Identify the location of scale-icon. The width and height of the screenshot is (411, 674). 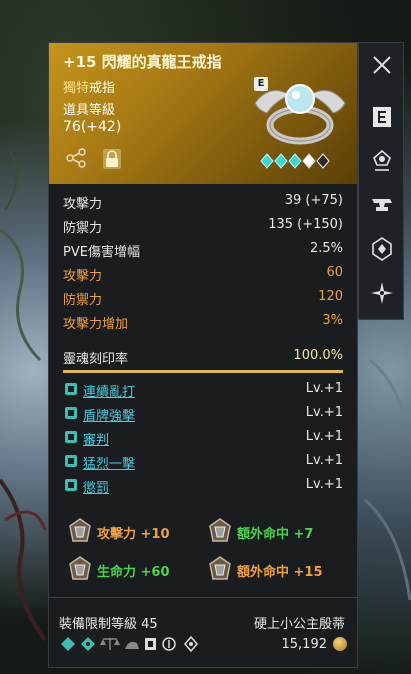
(110, 644).